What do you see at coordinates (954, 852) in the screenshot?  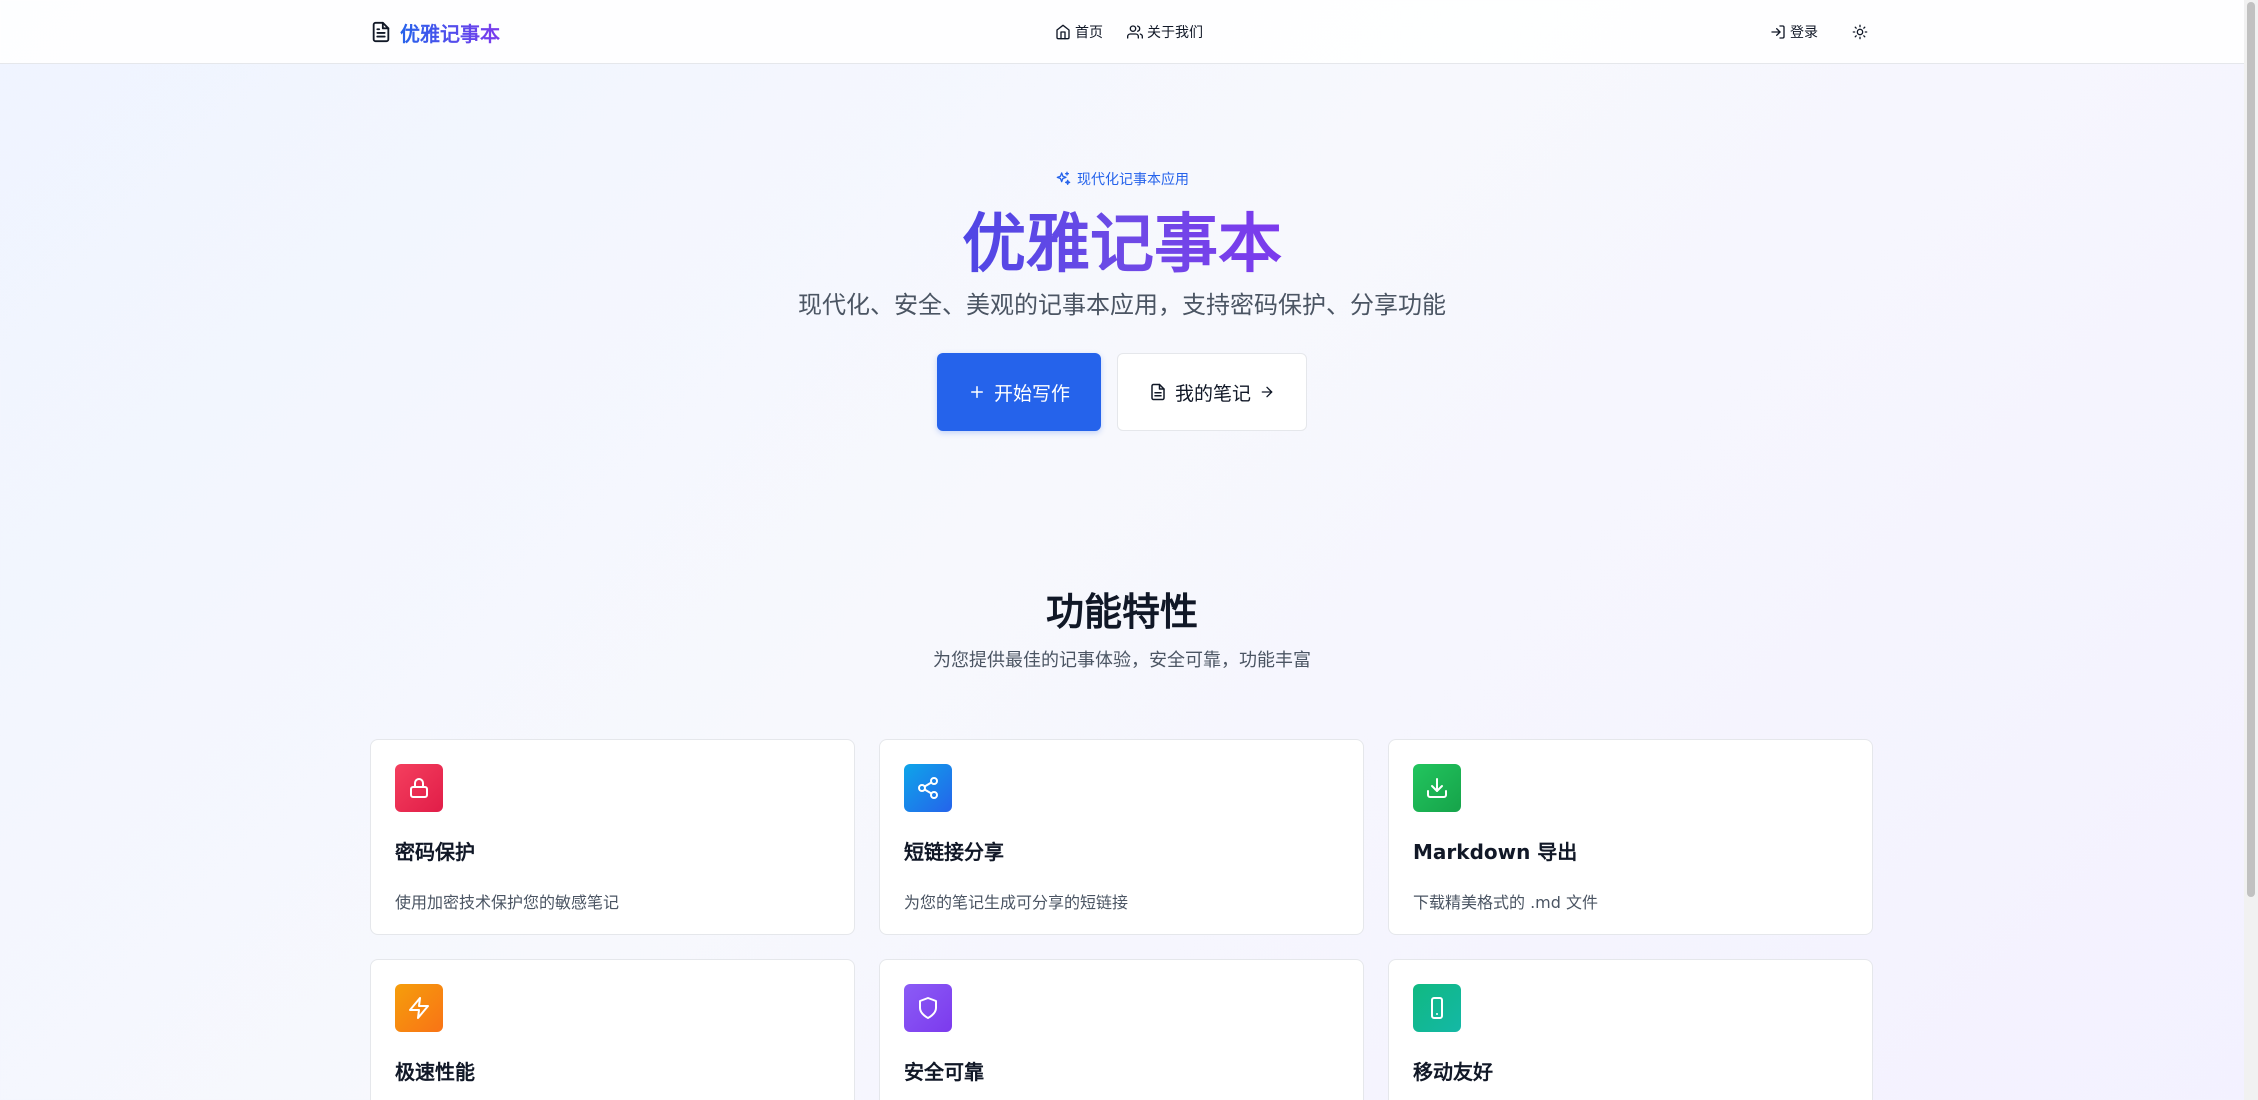 I see `feature-title: 短链接分享` at bounding box center [954, 852].